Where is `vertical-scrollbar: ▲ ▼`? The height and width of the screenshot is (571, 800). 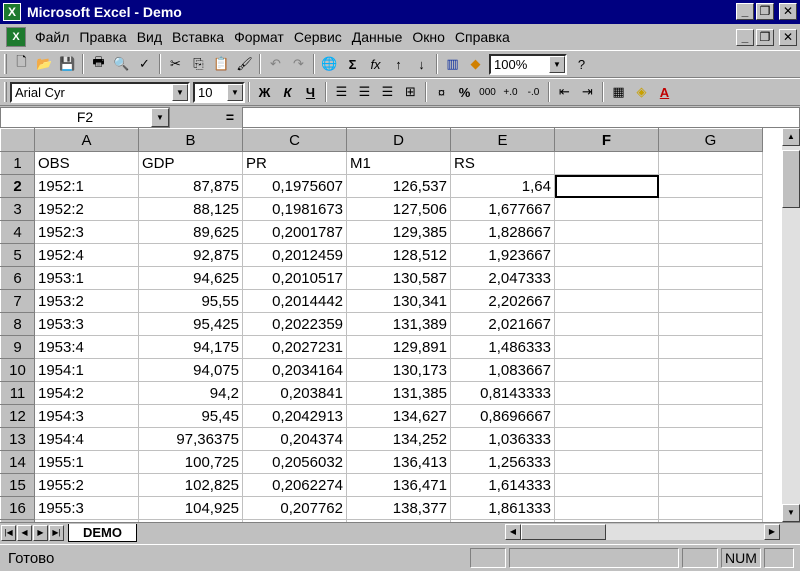
vertical-scrollbar: ▲ ▼ is located at coordinates (791, 325).